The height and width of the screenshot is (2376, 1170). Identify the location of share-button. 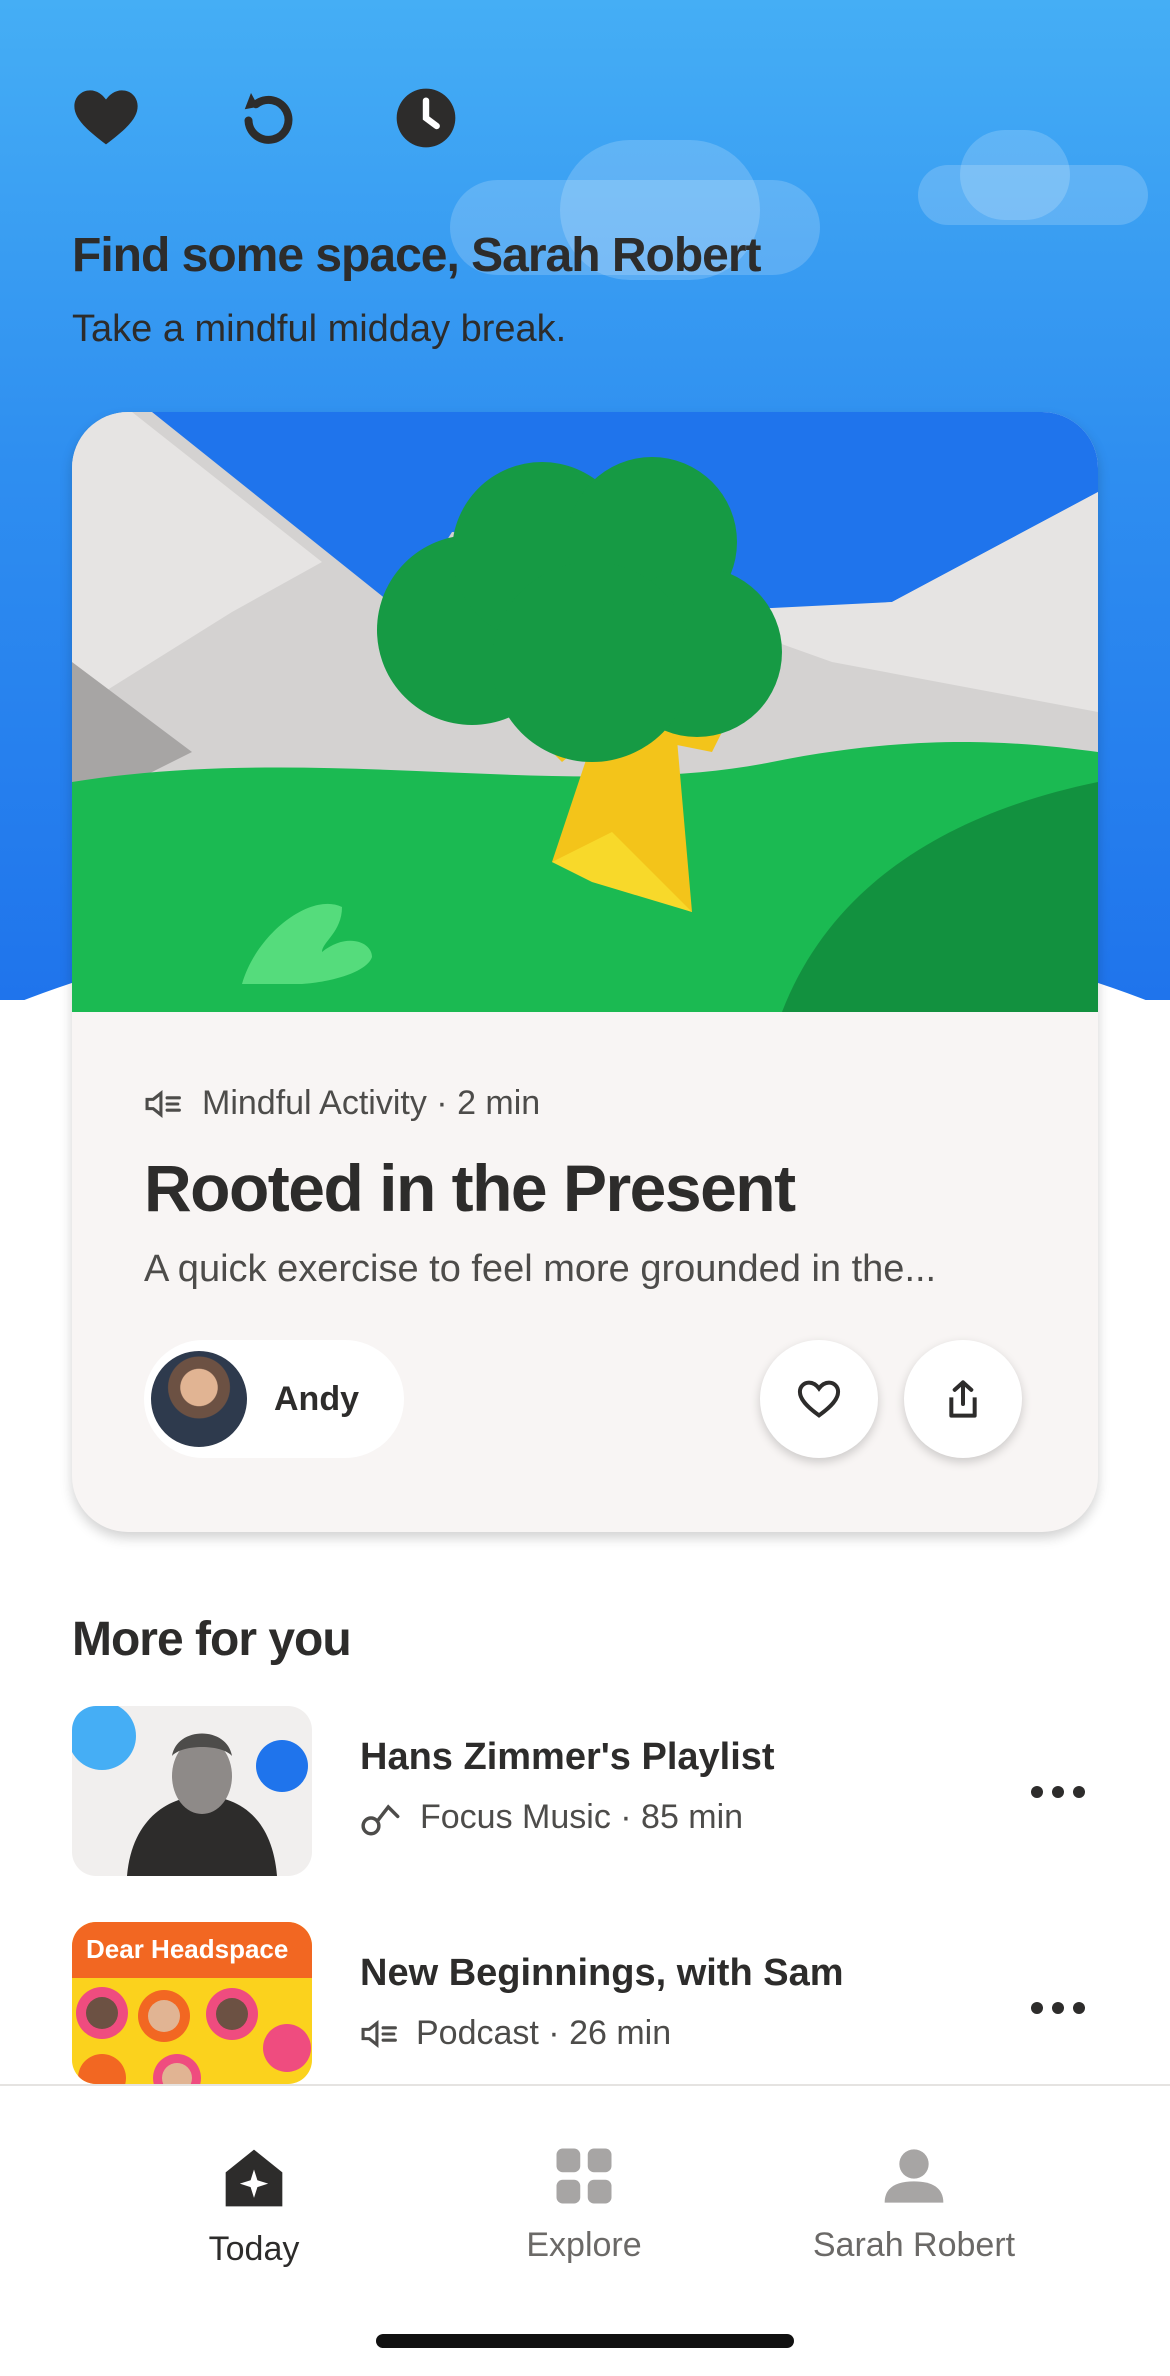
(963, 1399).